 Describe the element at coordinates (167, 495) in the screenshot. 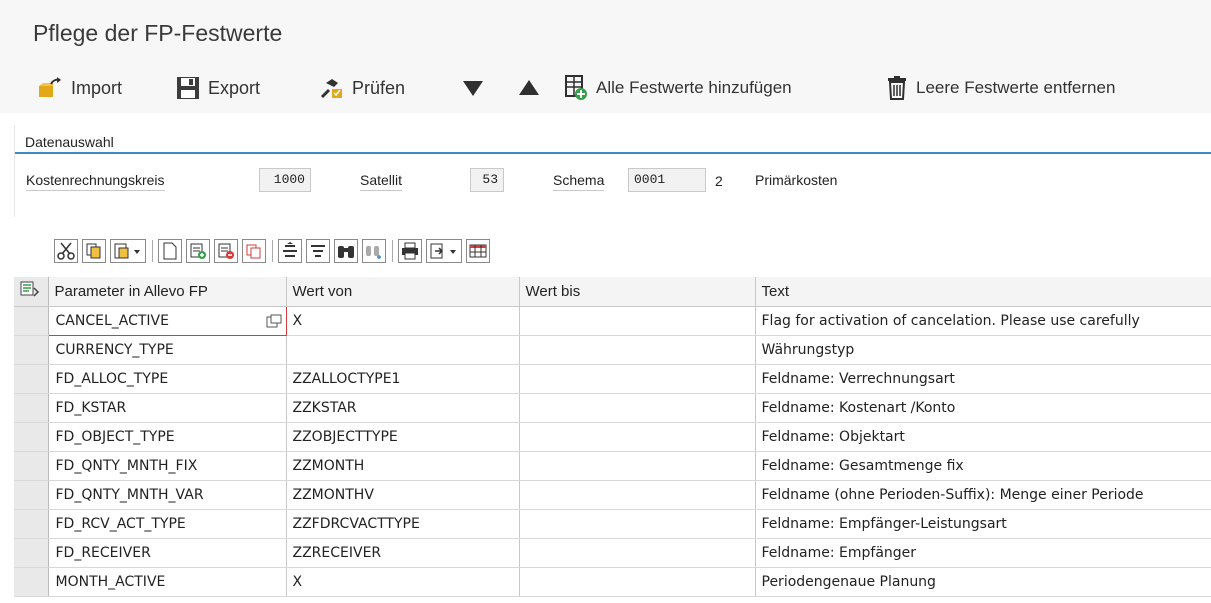

I see `parameter-cell: FD_QNTY_MNTH_VAR` at that location.